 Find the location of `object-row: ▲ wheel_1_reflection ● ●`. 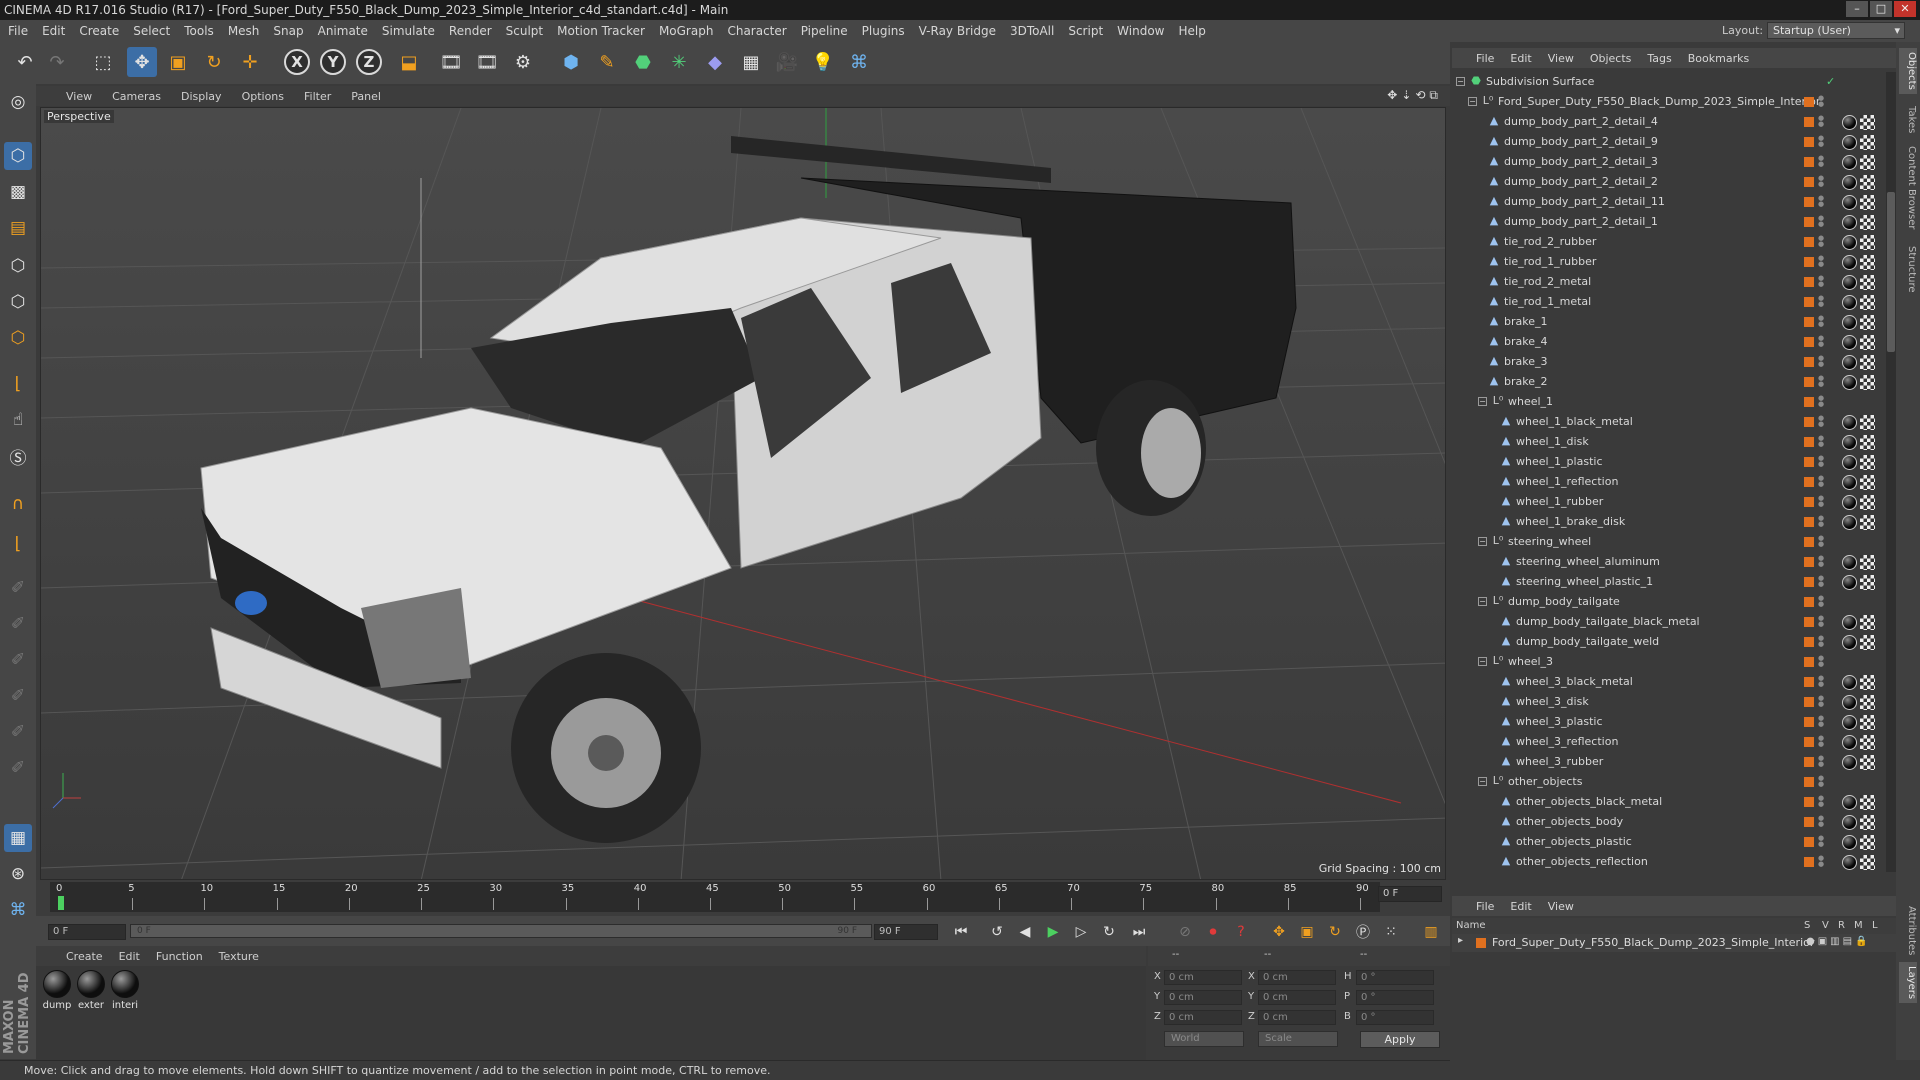

object-row: ▲ wheel_1_reflection ● ● is located at coordinates (1674, 482).